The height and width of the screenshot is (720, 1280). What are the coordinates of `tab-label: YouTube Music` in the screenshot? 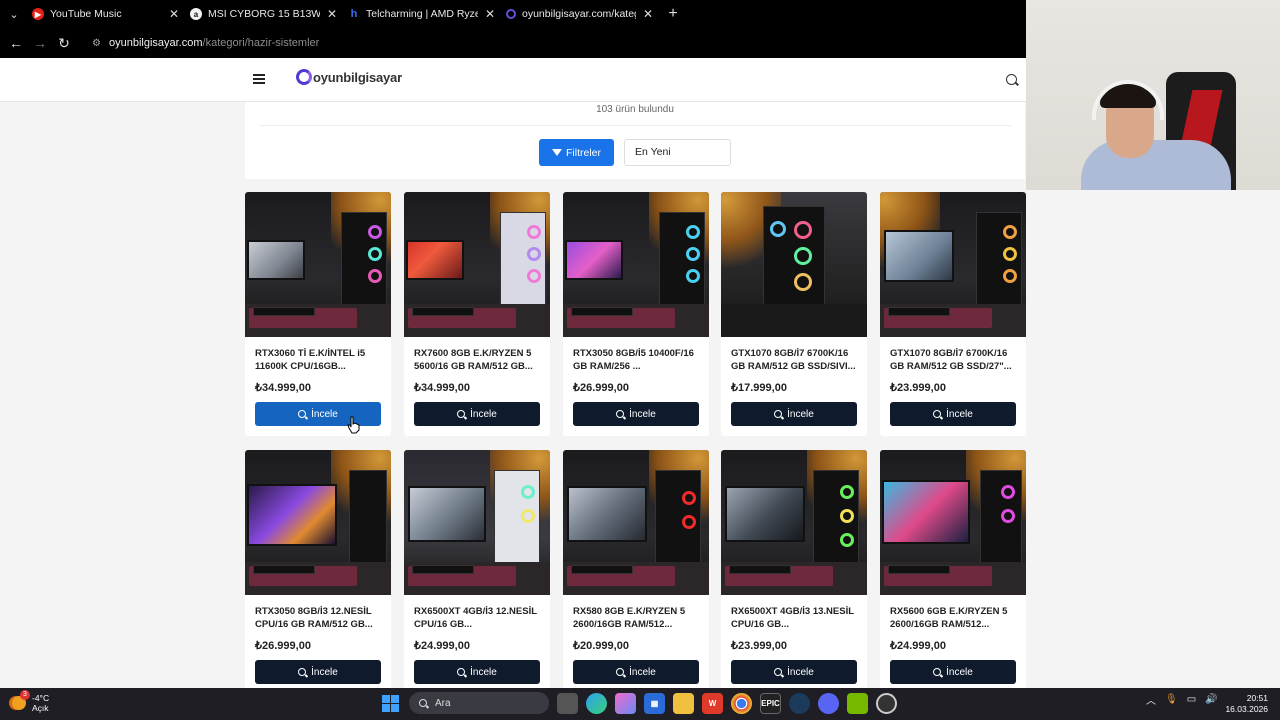 It's located at (86, 14).